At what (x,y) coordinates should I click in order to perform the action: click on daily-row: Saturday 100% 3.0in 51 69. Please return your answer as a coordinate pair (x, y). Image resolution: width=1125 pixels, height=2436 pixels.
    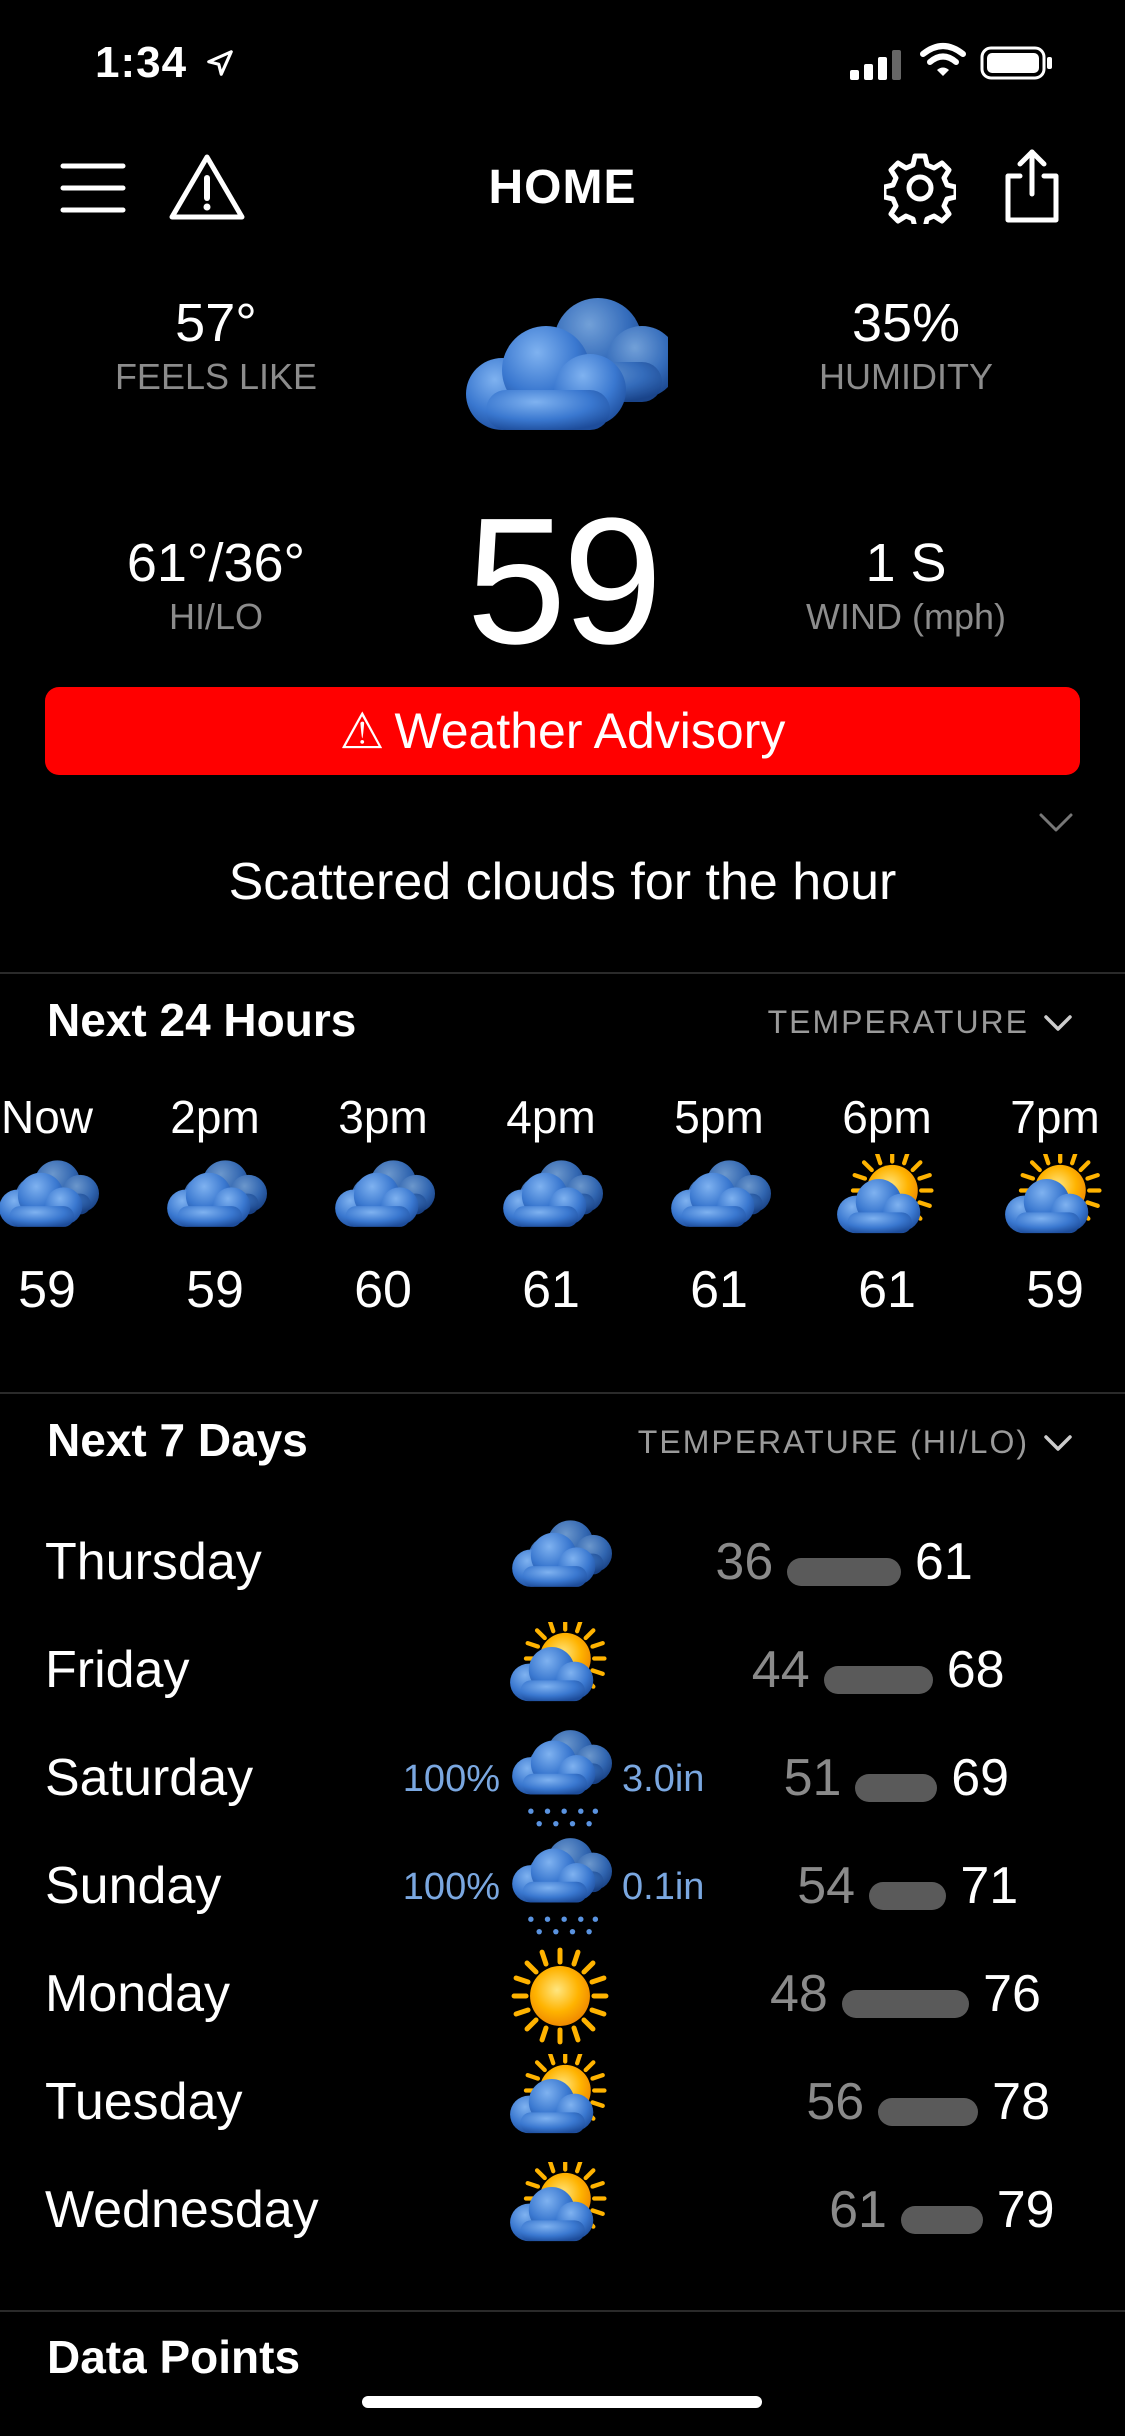
    Looking at the image, I should click on (562, 1778).